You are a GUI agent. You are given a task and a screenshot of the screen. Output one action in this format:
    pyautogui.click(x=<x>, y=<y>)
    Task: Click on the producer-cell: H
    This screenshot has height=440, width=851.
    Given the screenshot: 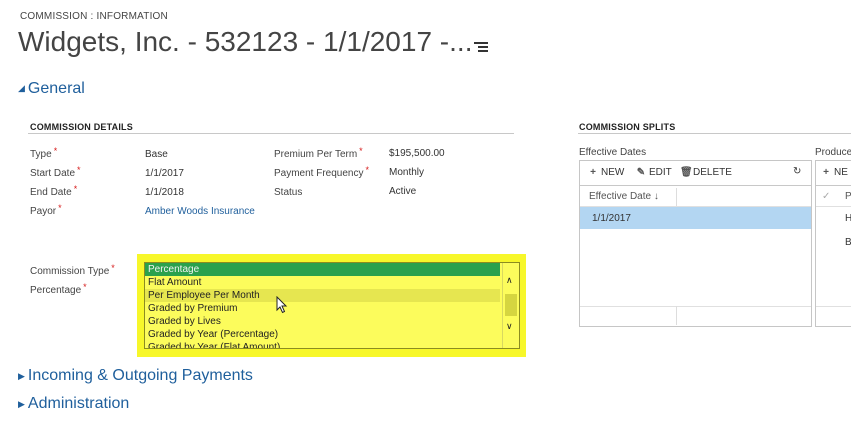 What is the action you would take?
    pyautogui.click(x=848, y=218)
    